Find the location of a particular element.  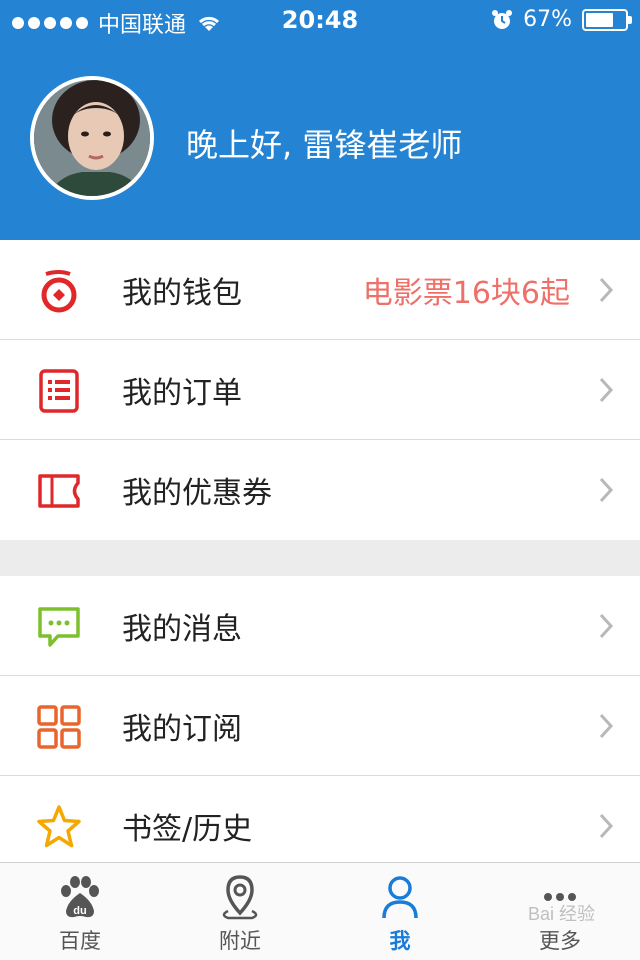

tab-nearby: 附近 is located at coordinates (240, 911).